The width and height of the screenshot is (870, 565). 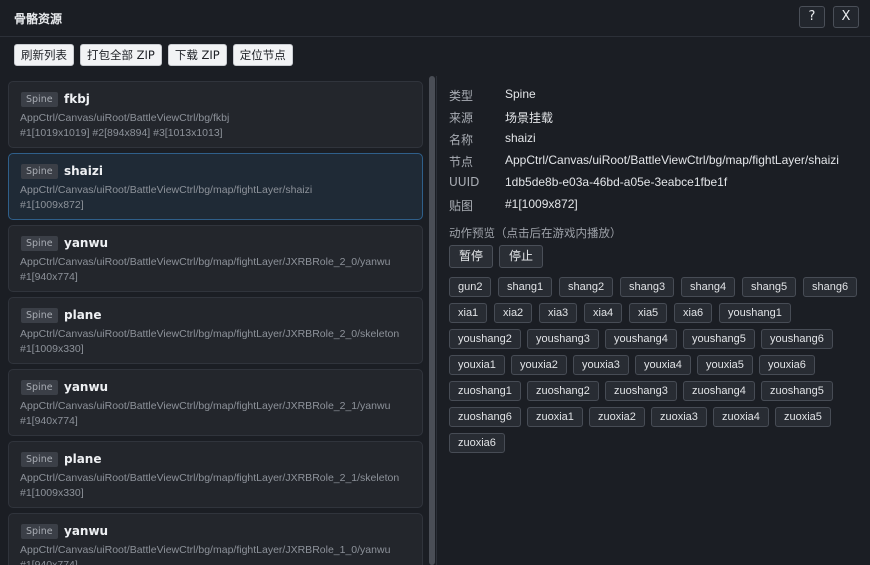 I want to click on detail-key: 贴图, so click(x=461, y=206).